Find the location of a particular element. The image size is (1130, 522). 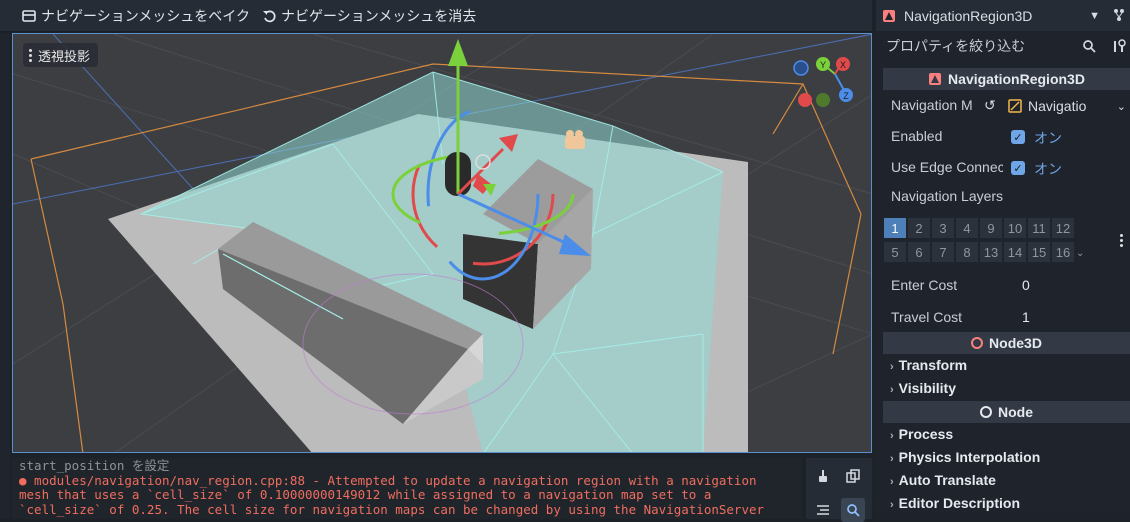

property-label: Enter Cost is located at coordinates (924, 285).